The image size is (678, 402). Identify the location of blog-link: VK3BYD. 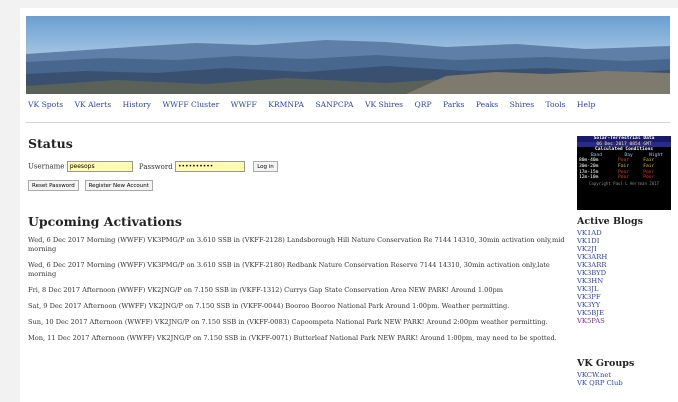
(610, 273).